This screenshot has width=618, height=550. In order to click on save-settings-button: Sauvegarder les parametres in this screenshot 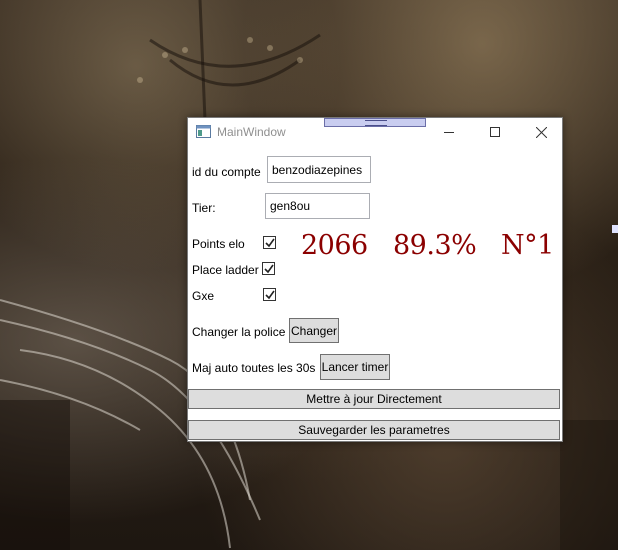, I will do `click(374, 430)`.